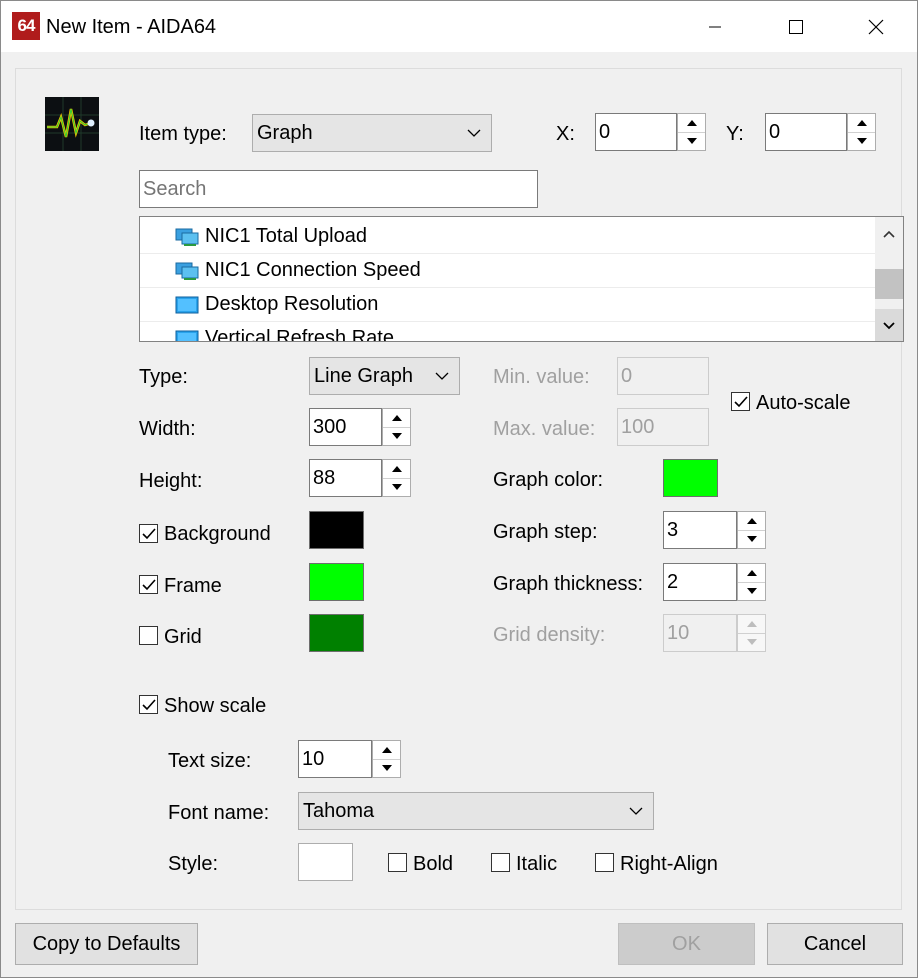 The image size is (918, 978). What do you see at coordinates (285, 132) in the screenshot?
I see `item-type-value: Graph` at bounding box center [285, 132].